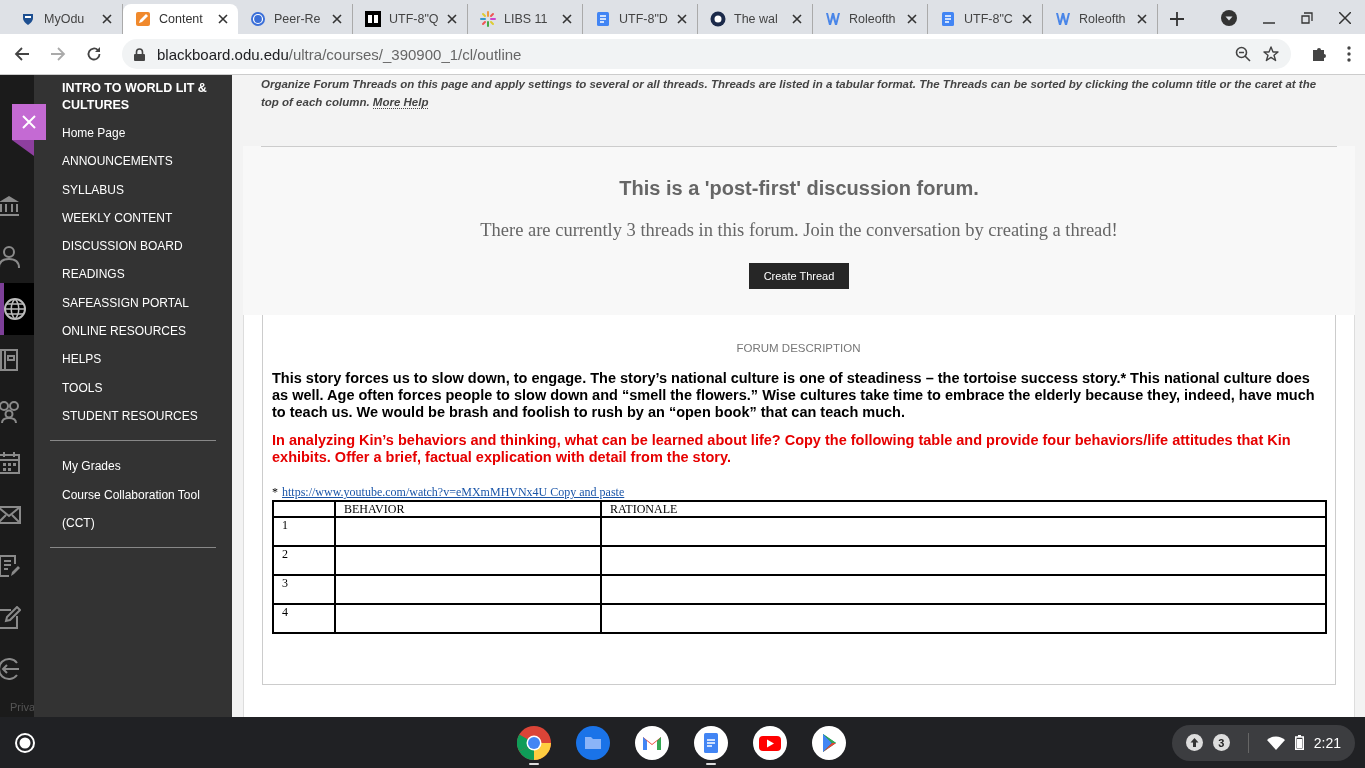  What do you see at coordinates (10, 617) in the screenshot?
I see `edit-icon` at bounding box center [10, 617].